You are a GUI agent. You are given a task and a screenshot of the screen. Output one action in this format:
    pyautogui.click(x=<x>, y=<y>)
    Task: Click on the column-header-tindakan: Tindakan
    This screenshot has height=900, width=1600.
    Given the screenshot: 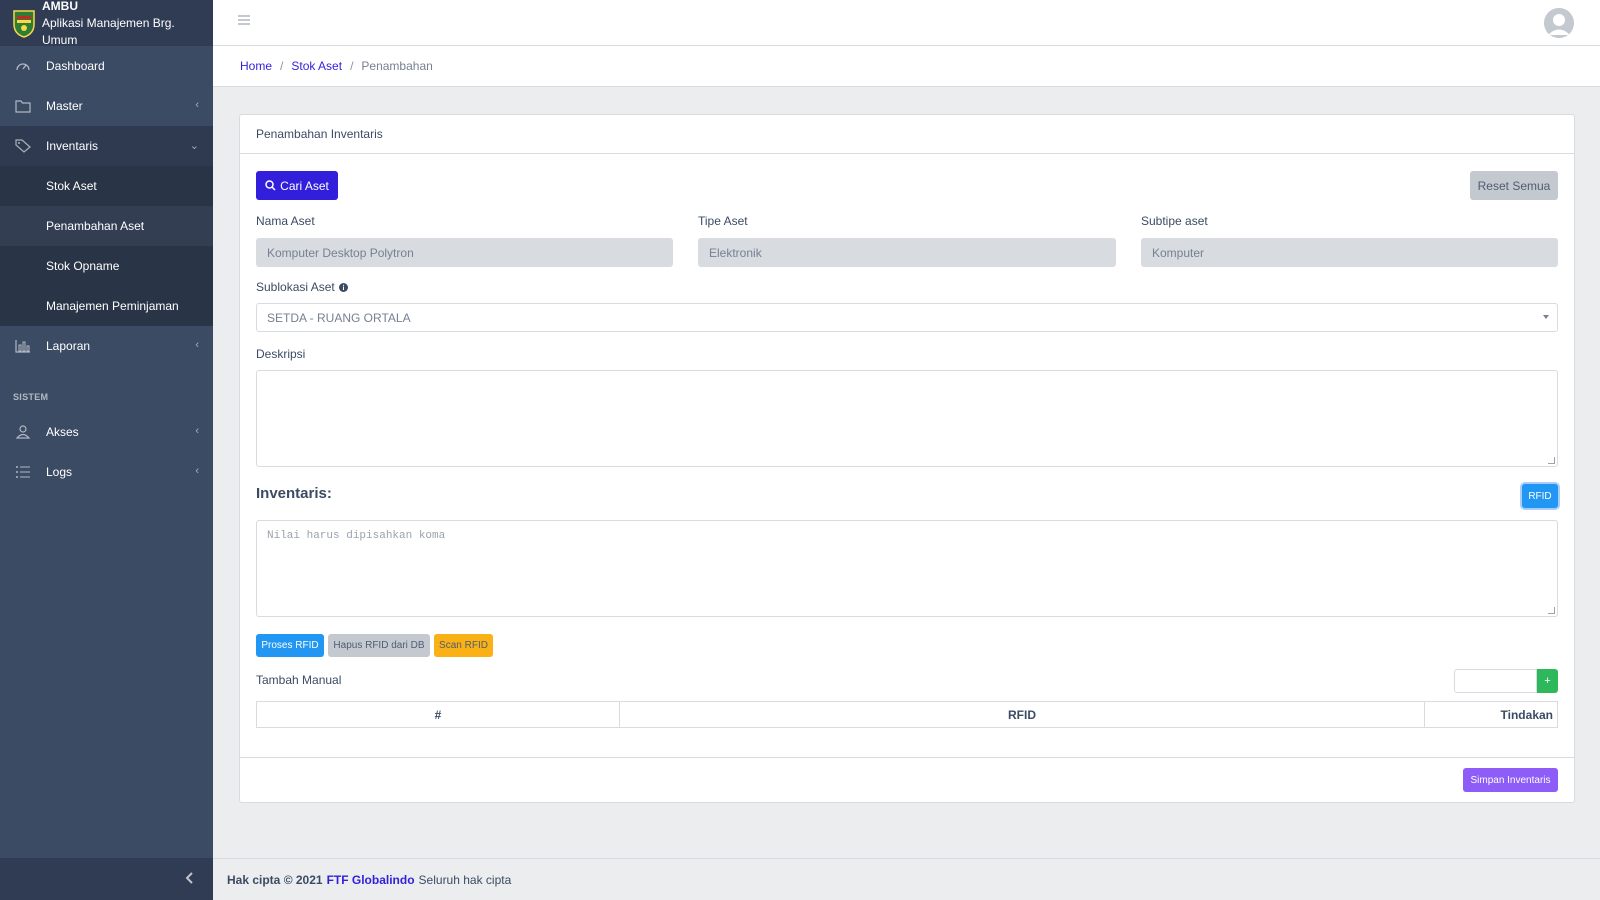 What is the action you would take?
    pyautogui.click(x=1526, y=714)
    